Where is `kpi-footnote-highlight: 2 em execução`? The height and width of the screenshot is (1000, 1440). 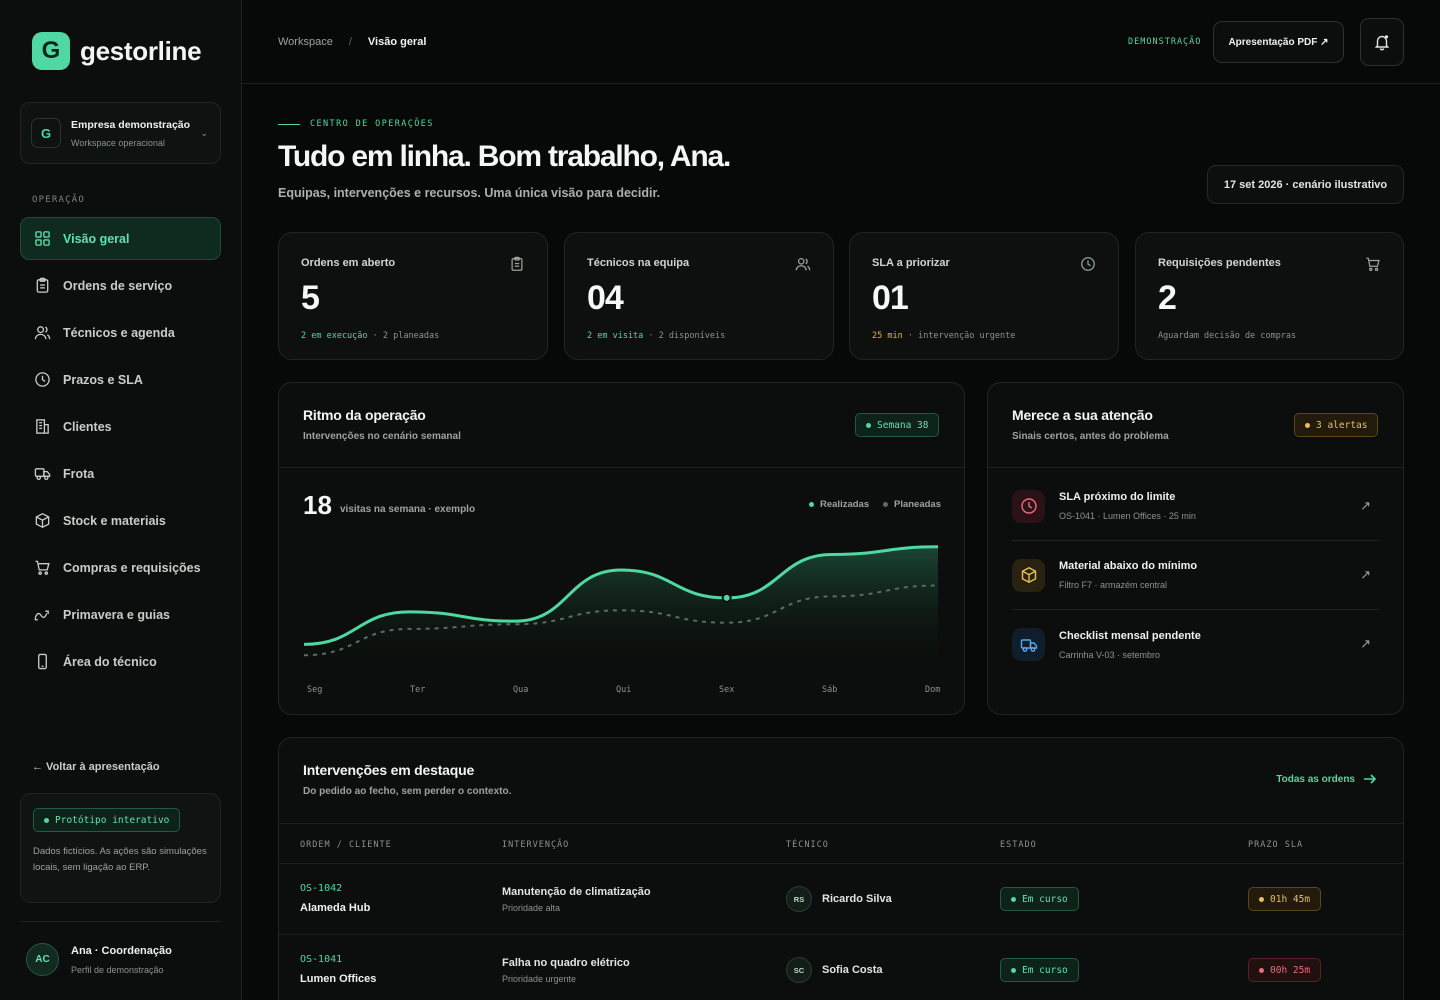
kpi-footnote-highlight: 2 em execução is located at coordinates (334, 336).